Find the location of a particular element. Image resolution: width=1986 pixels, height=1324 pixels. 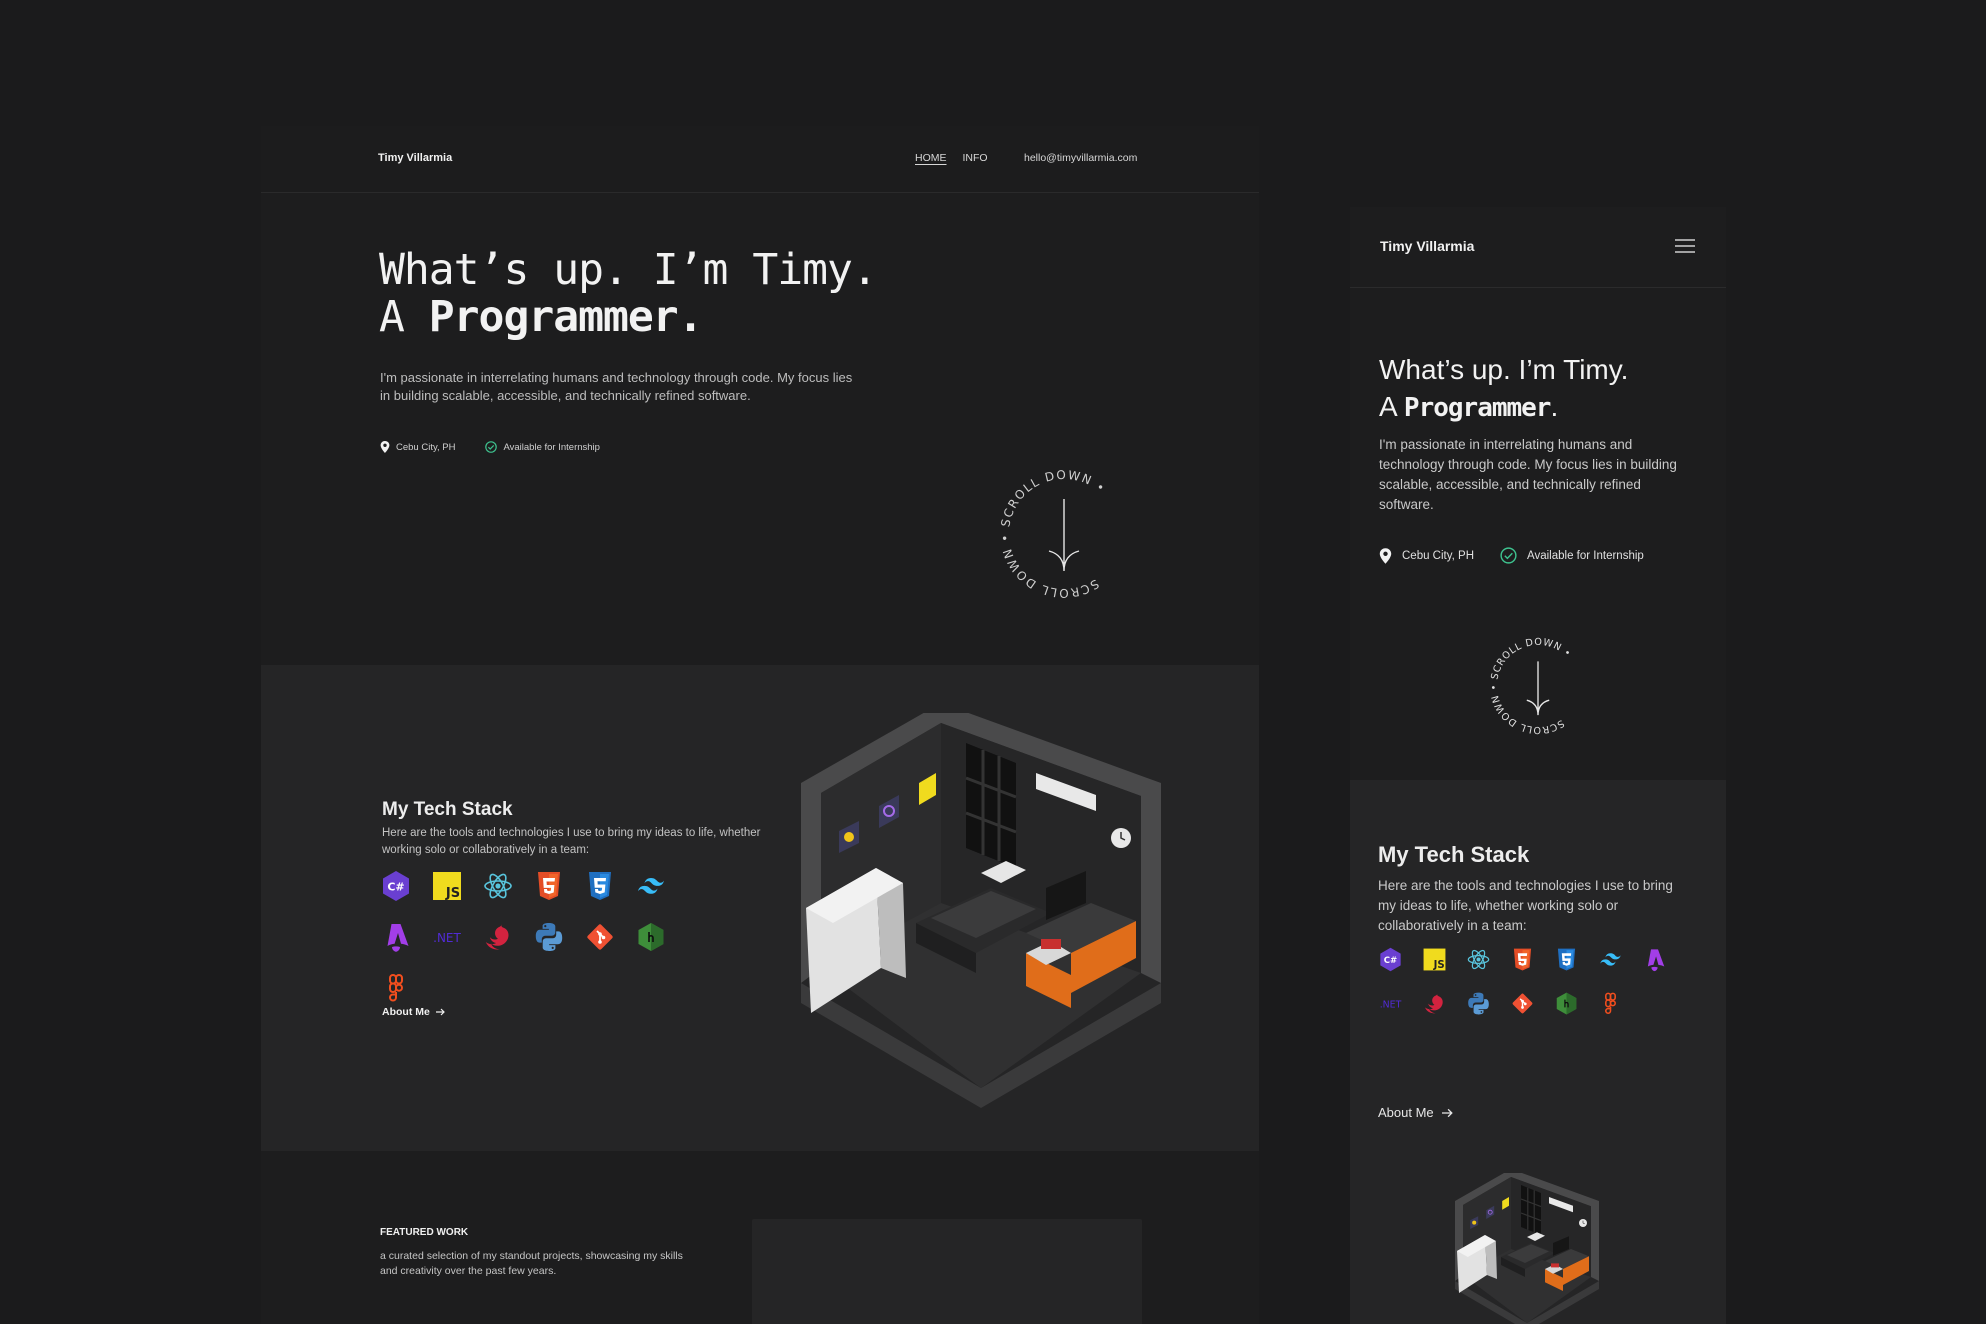

mobile-about-me-label: About Me is located at coordinates (1406, 1112).